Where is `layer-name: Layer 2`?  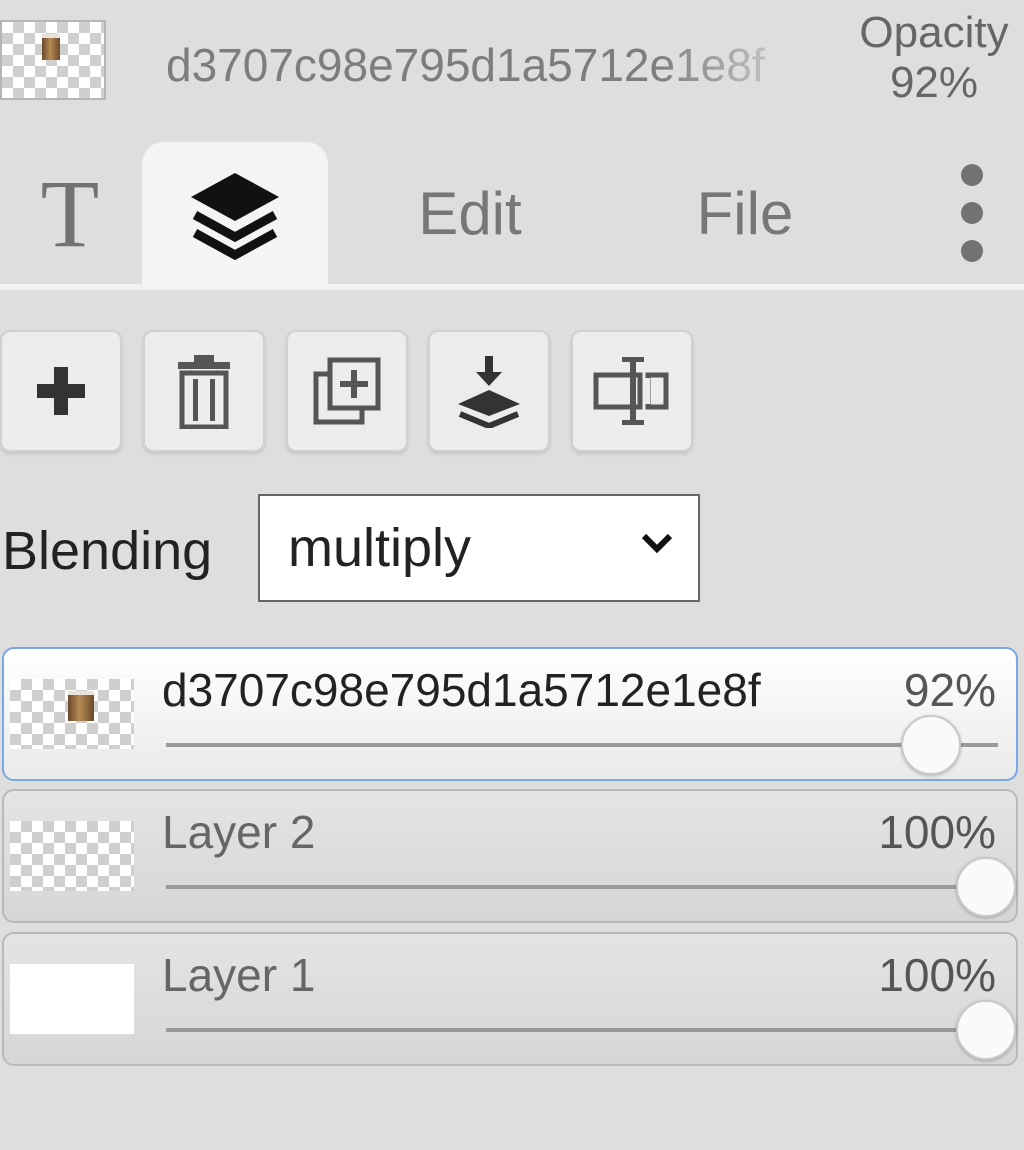
layer-name: Layer 2 is located at coordinates (239, 832).